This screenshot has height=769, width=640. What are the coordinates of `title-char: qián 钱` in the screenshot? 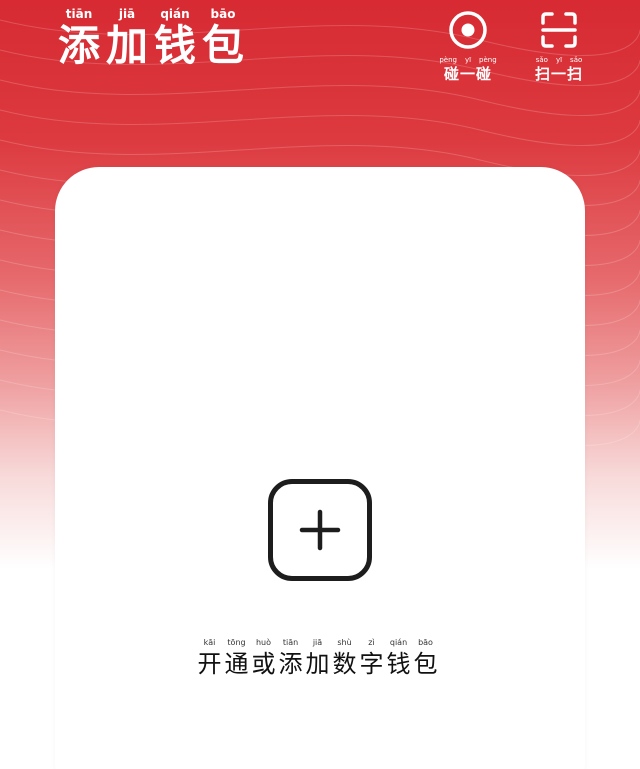 It's located at (175, 38).